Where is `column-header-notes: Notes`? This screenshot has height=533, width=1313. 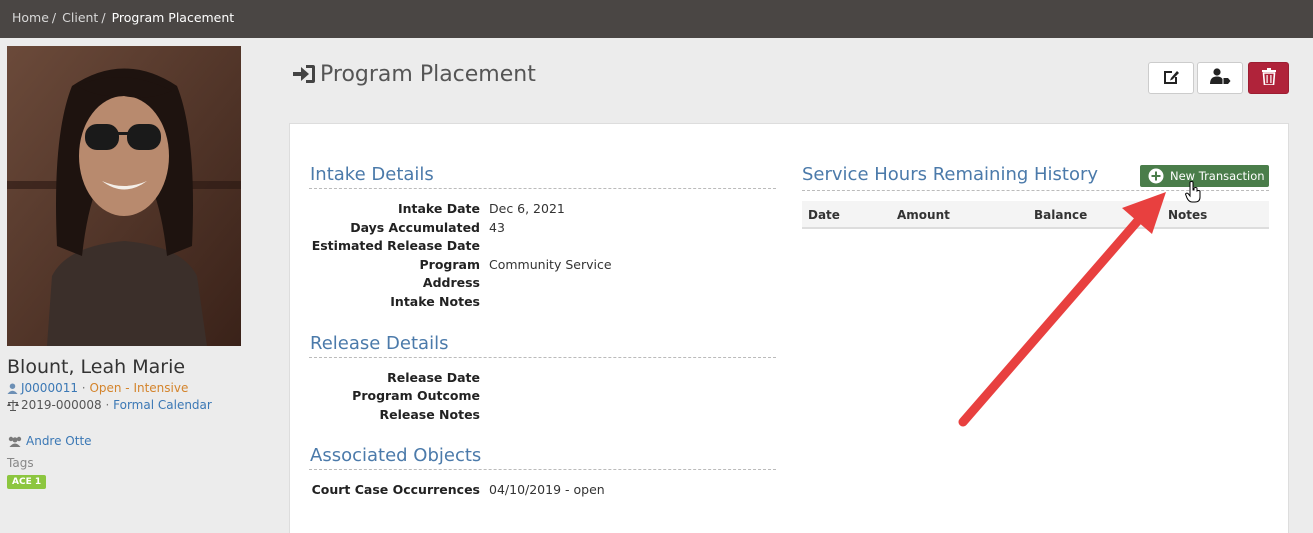
column-header-notes: Notes is located at coordinates (1187, 215).